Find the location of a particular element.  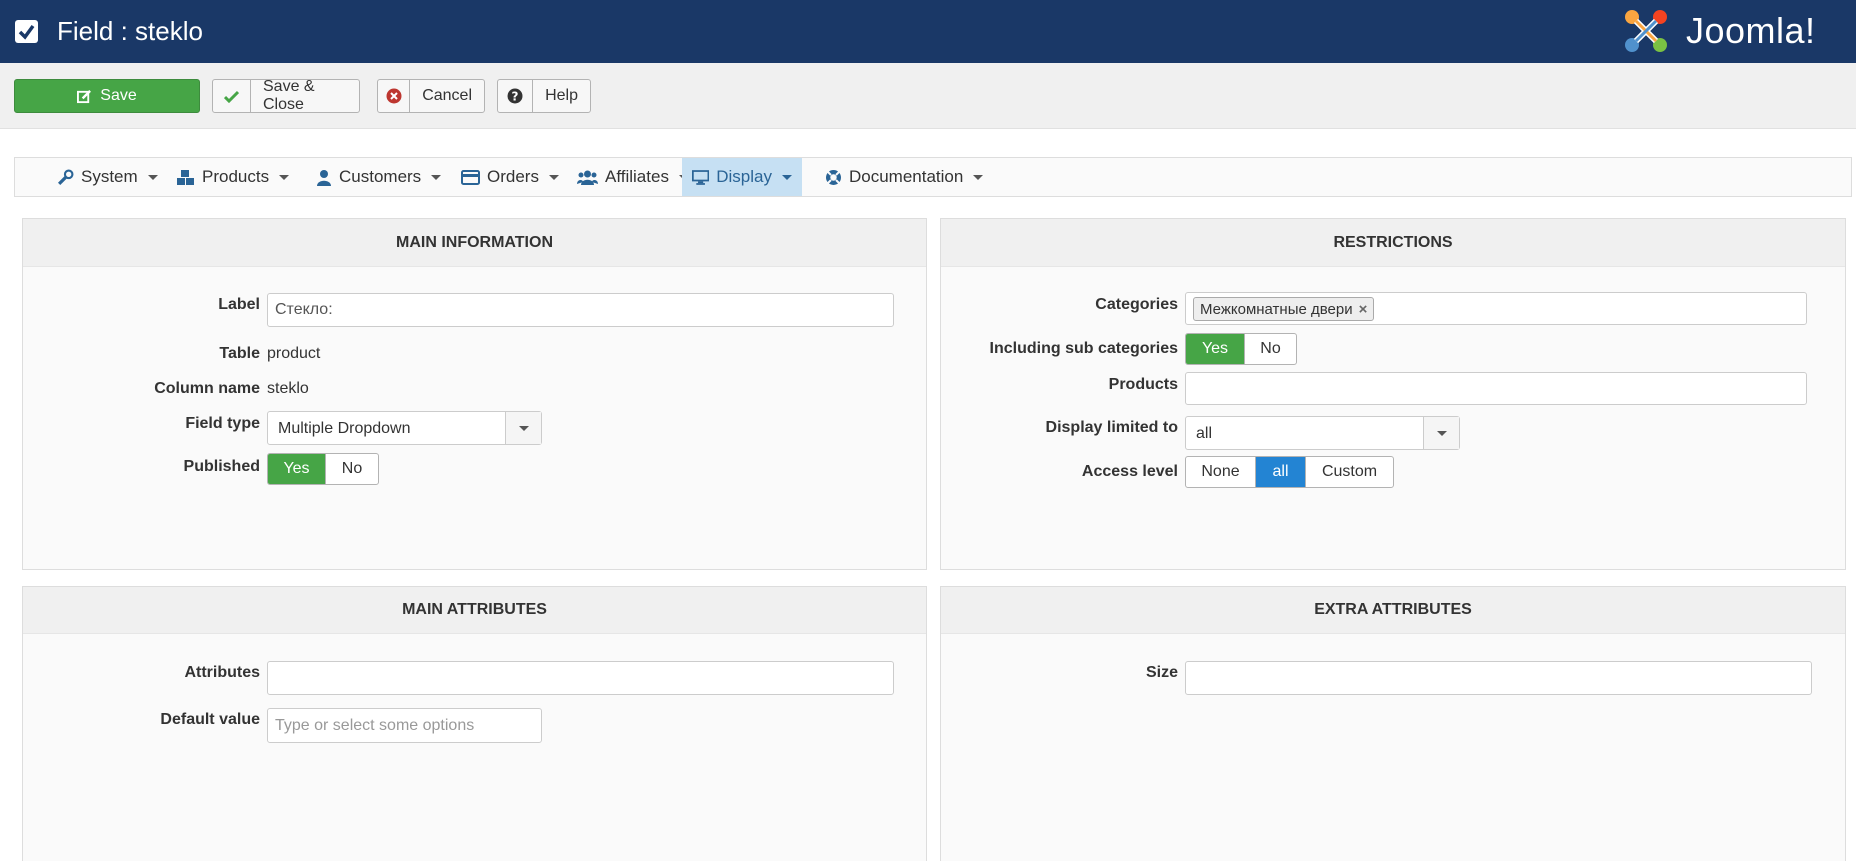

save-close-button: Save & Close is located at coordinates (286, 95).